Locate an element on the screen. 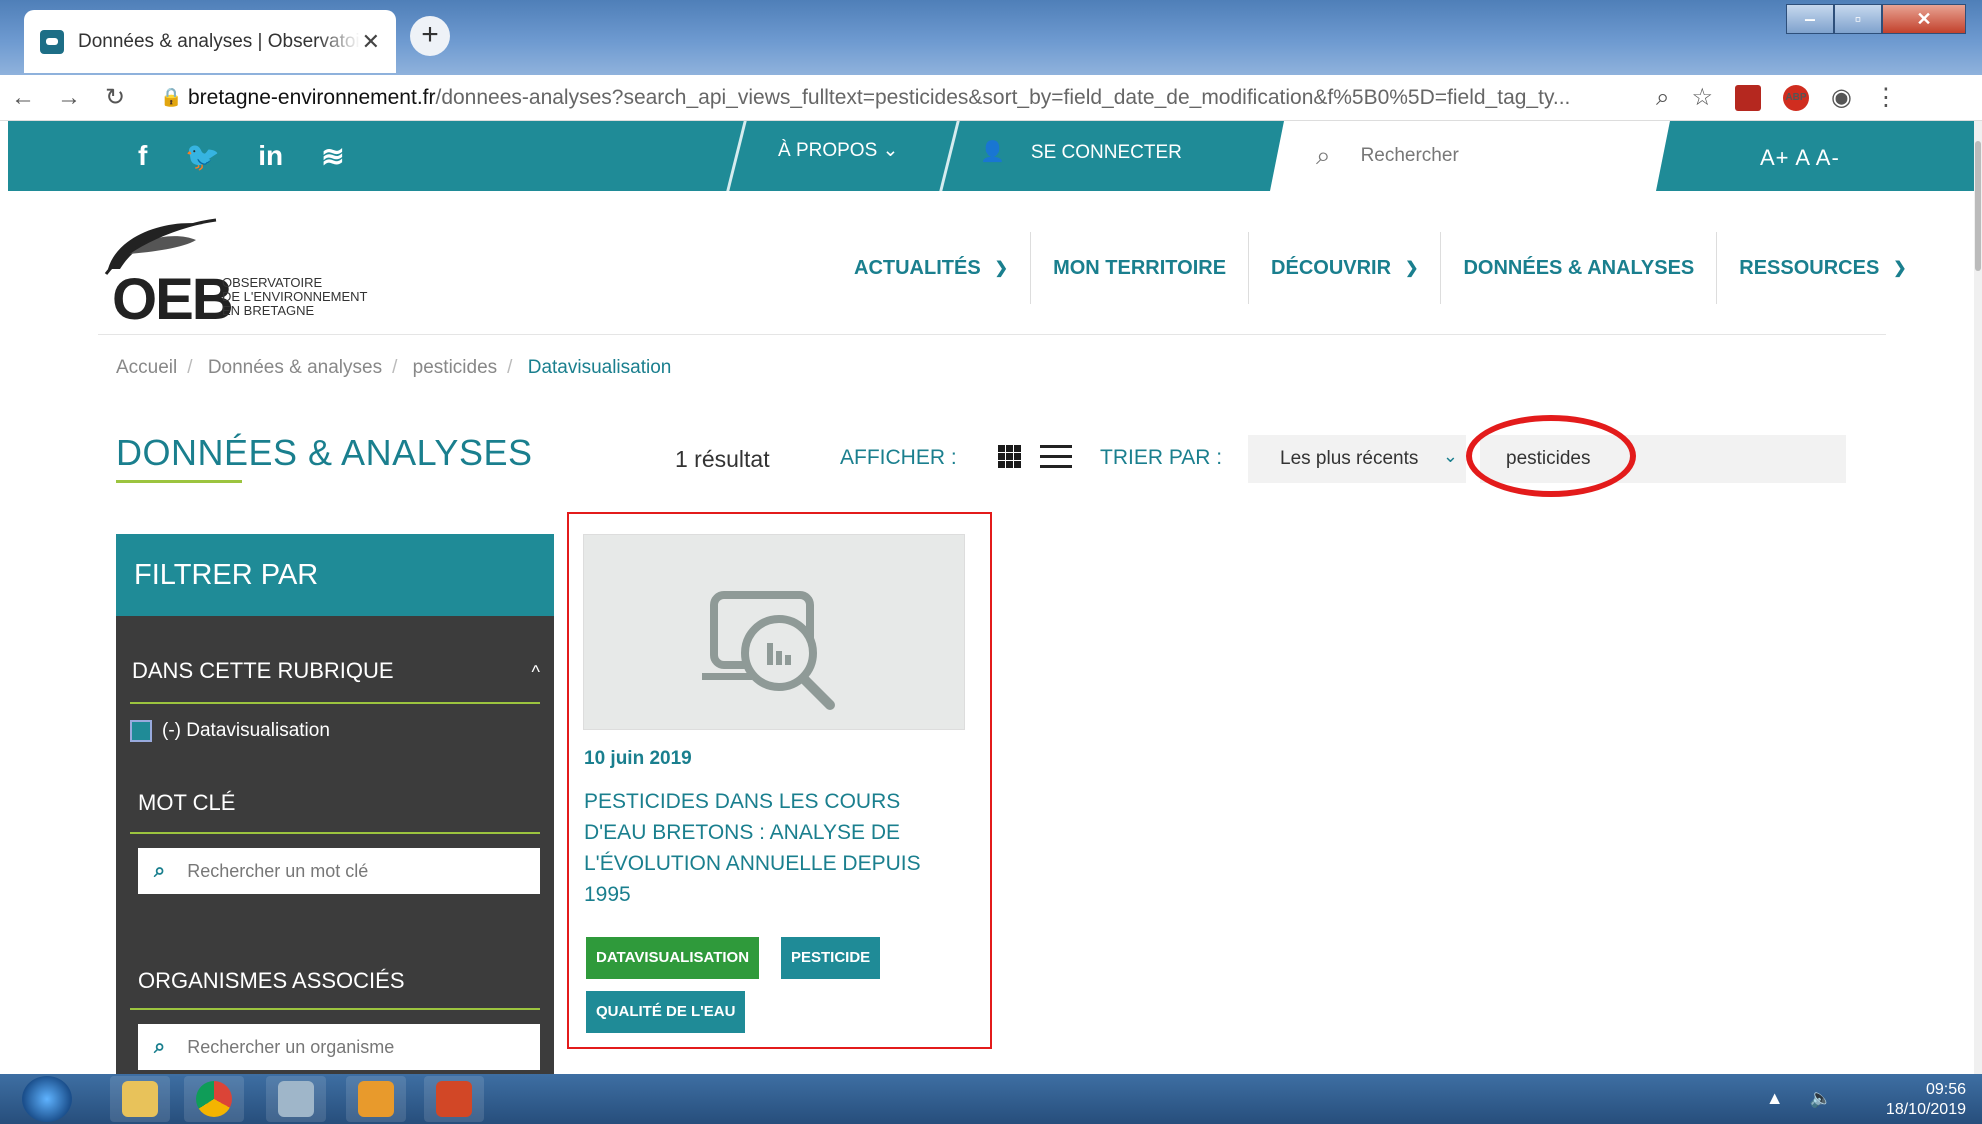  zoom-icon: ⌕ is located at coordinates (1662, 98).